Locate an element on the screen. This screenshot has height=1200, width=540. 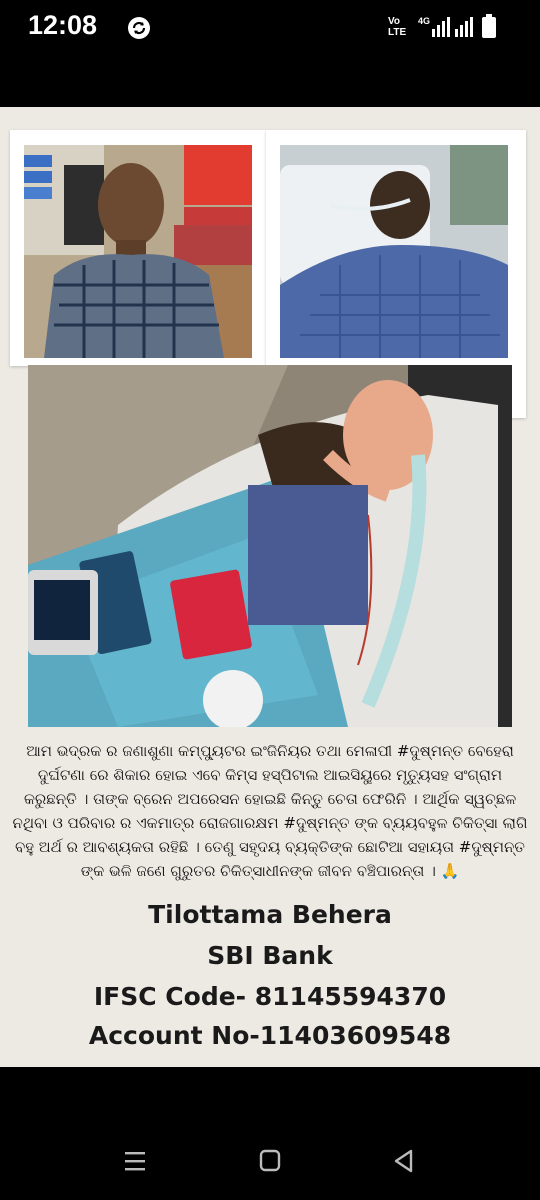
toolbar-area is located at coordinates (270, 84).